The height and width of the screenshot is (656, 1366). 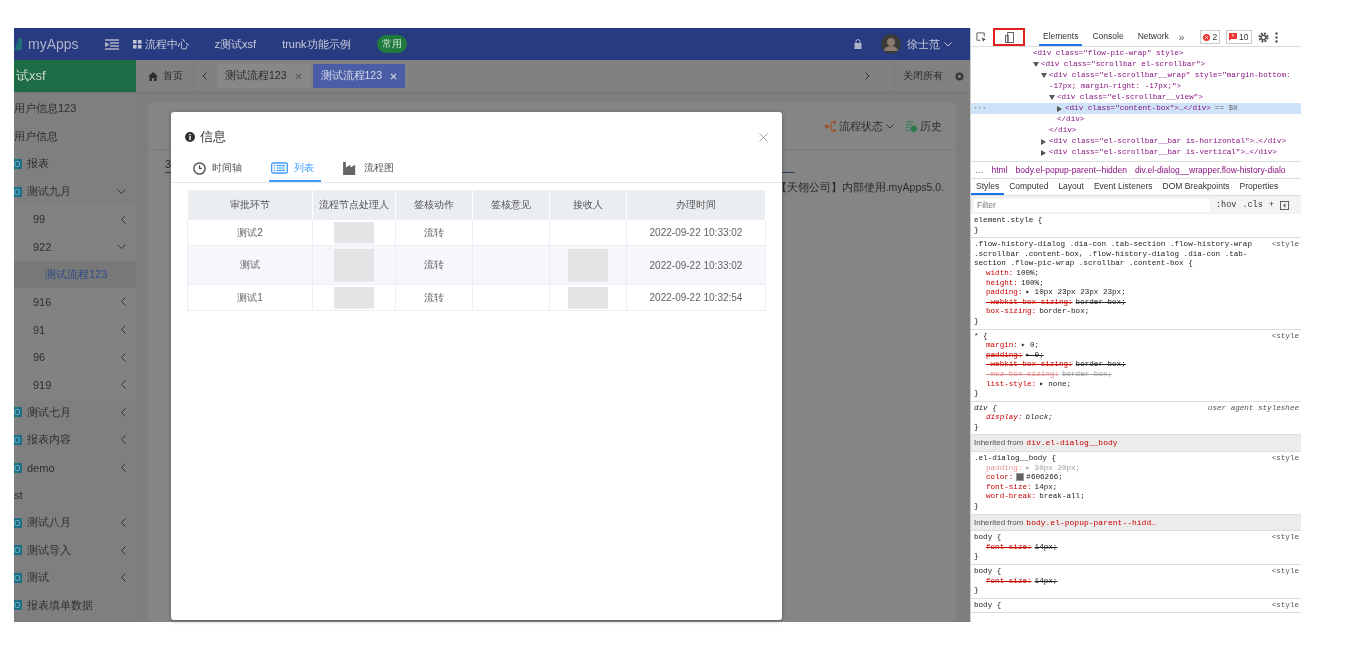 I want to click on sidebar-item: 报表内容, so click(x=75, y=440).